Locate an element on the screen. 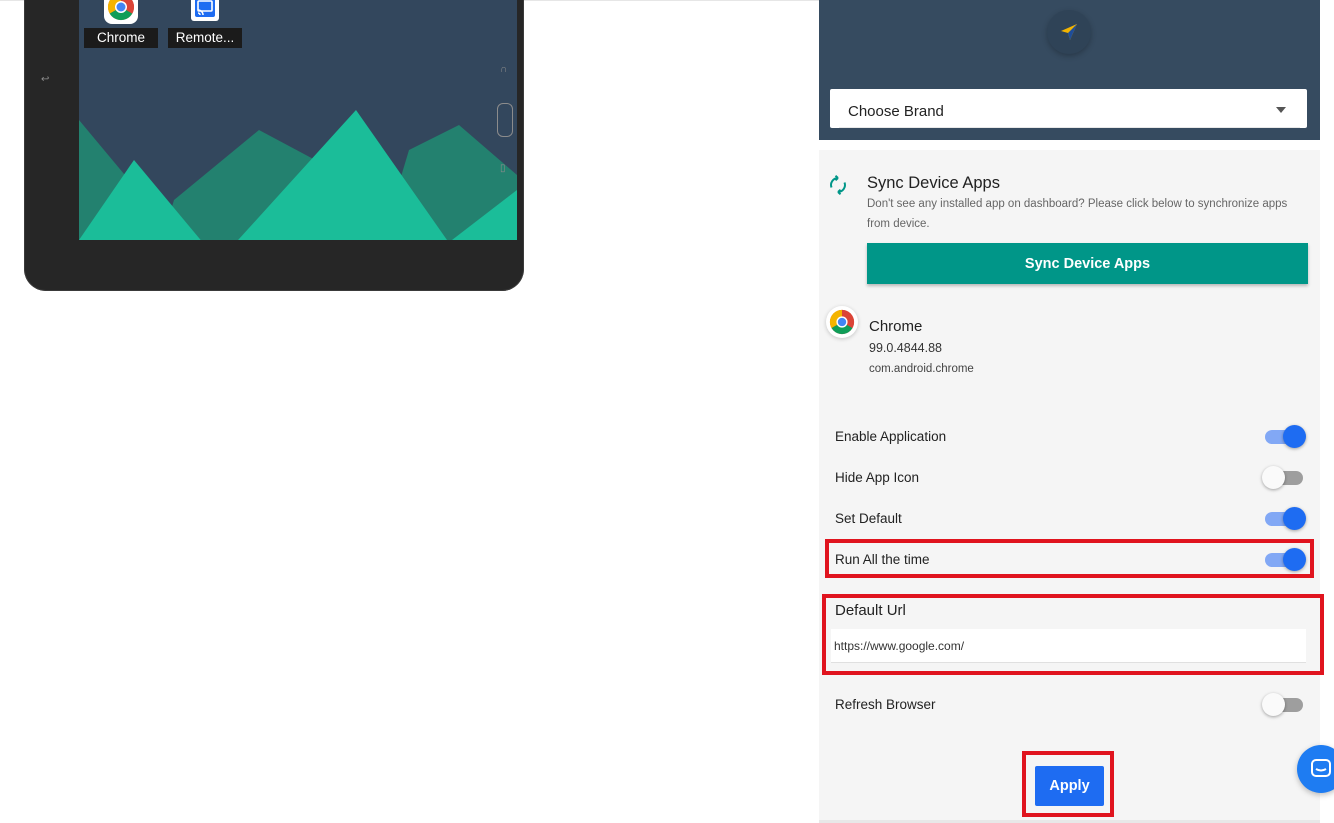 The width and height of the screenshot is (1334, 823). app-version: 99.0.4844.88 is located at coordinates (905, 348).